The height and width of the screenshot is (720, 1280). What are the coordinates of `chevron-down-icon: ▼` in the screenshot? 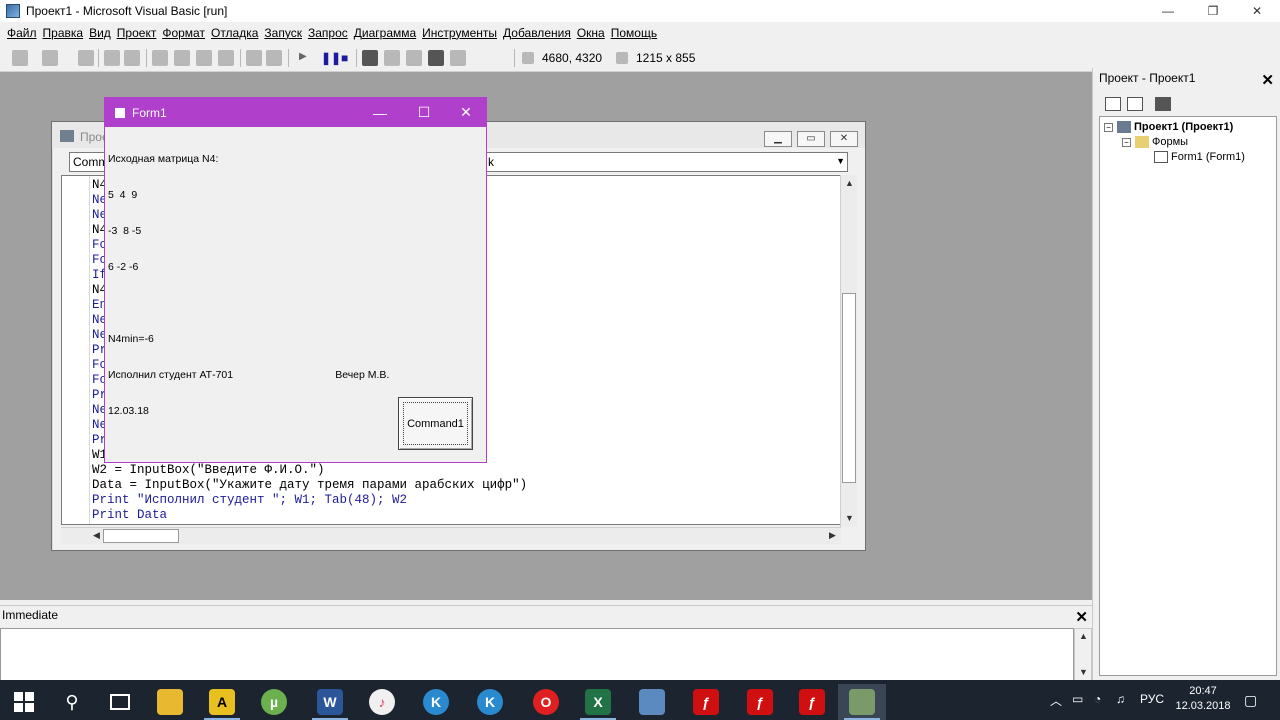 It's located at (840, 161).